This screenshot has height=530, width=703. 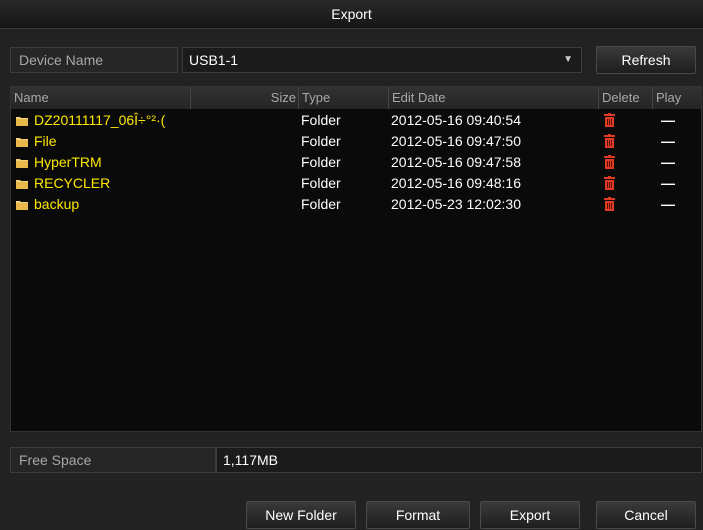 I want to click on free-space-label: Free Space, so click(x=113, y=460).